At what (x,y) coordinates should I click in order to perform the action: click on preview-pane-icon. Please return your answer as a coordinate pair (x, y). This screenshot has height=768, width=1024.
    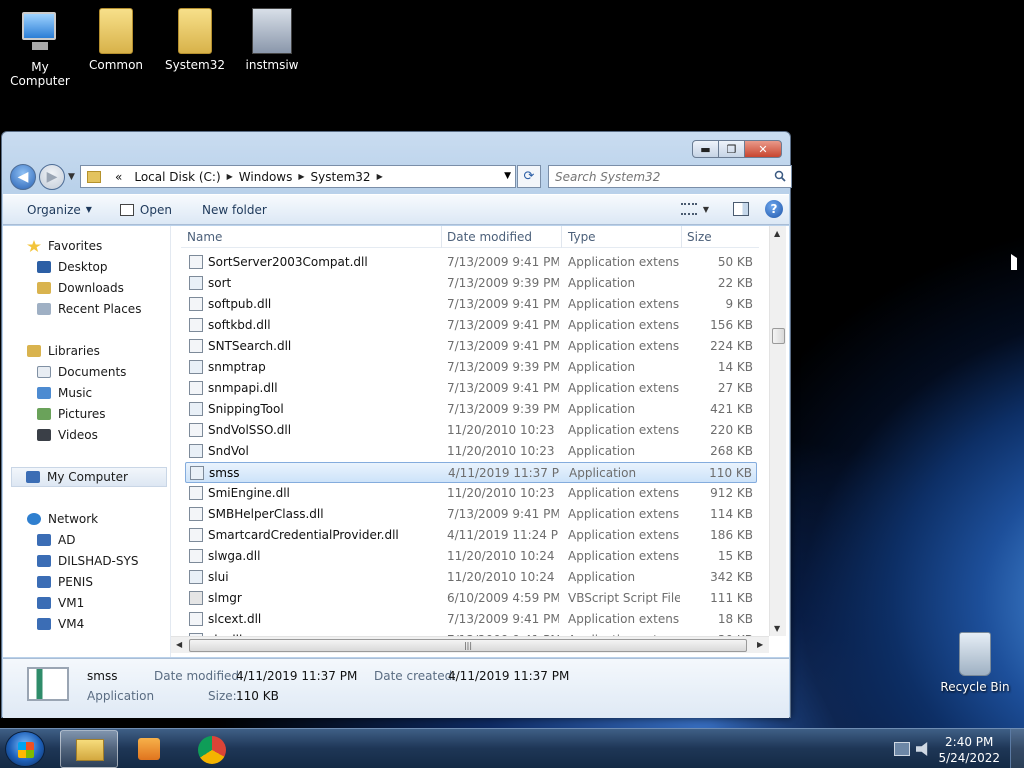
    Looking at the image, I should click on (741, 209).